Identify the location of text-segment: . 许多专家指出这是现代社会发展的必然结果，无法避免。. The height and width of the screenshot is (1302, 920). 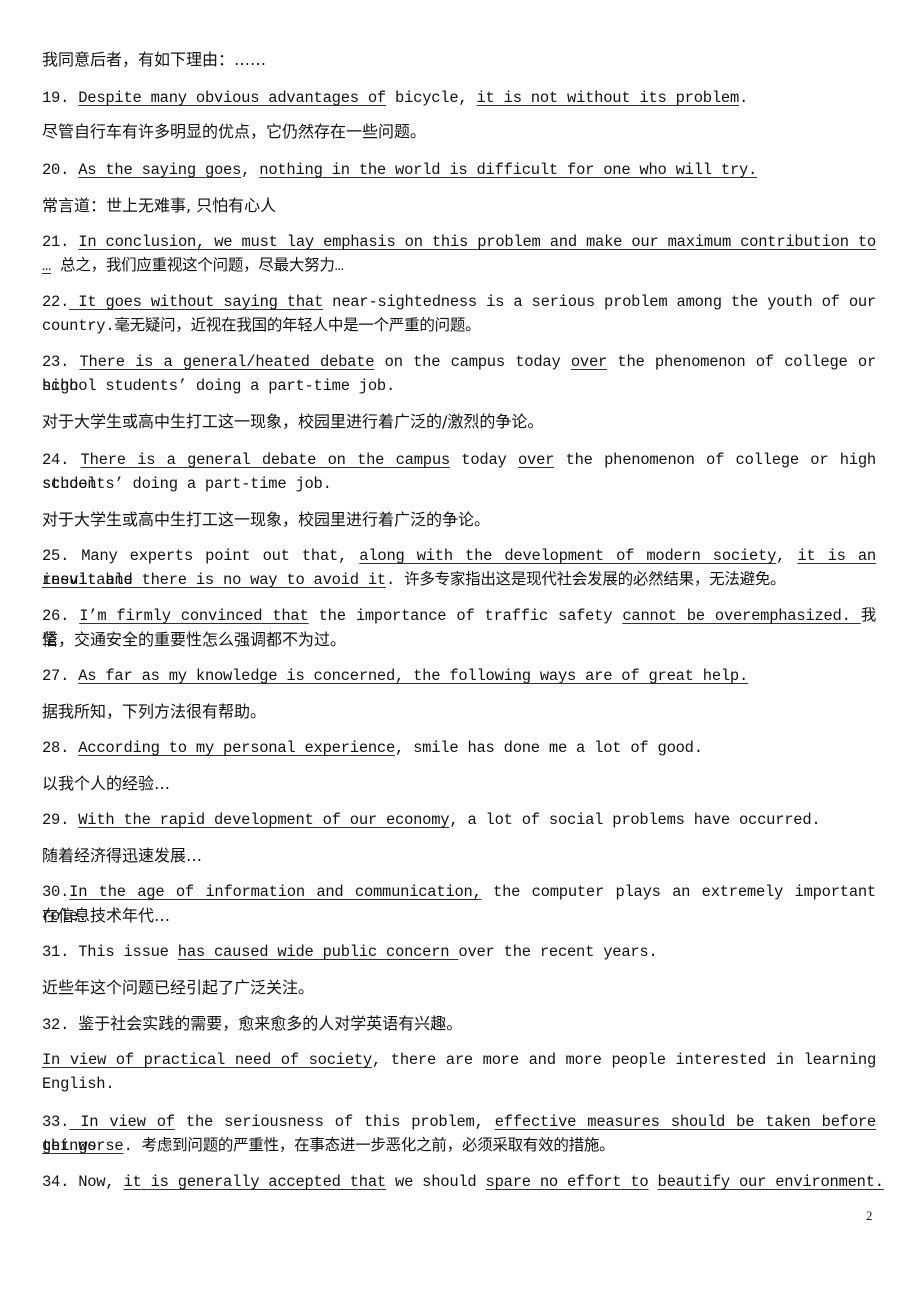
(585, 580).